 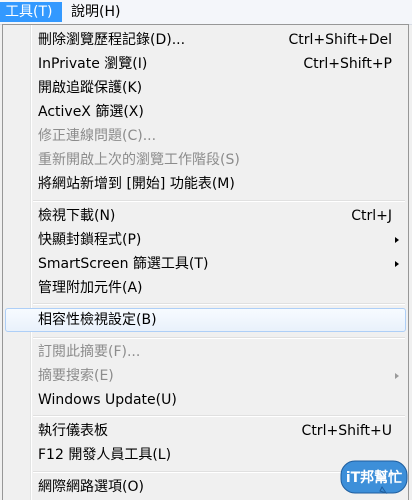 What do you see at coordinates (205, 240) in the screenshot?
I see `menu-item-popup-blocker: 快顯封鎖程式(P)` at bounding box center [205, 240].